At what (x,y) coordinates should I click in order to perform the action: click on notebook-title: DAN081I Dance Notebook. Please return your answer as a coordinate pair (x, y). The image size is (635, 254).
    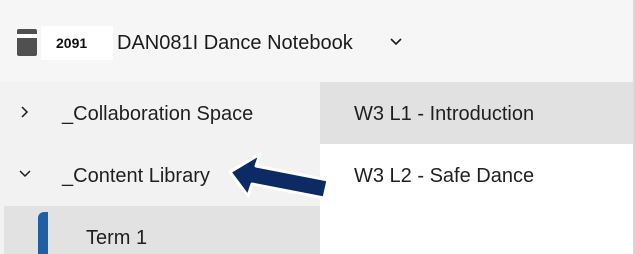
    Looking at the image, I should click on (235, 43).